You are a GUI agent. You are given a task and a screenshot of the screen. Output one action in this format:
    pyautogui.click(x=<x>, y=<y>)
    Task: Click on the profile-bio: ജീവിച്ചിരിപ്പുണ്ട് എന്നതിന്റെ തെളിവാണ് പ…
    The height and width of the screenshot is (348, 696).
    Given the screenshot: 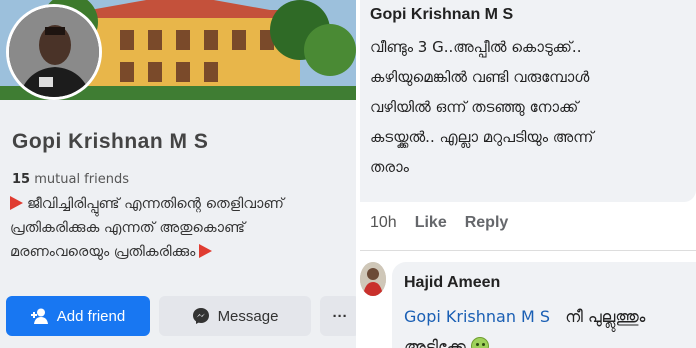 What is the action you would take?
    pyautogui.click(x=182, y=228)
    